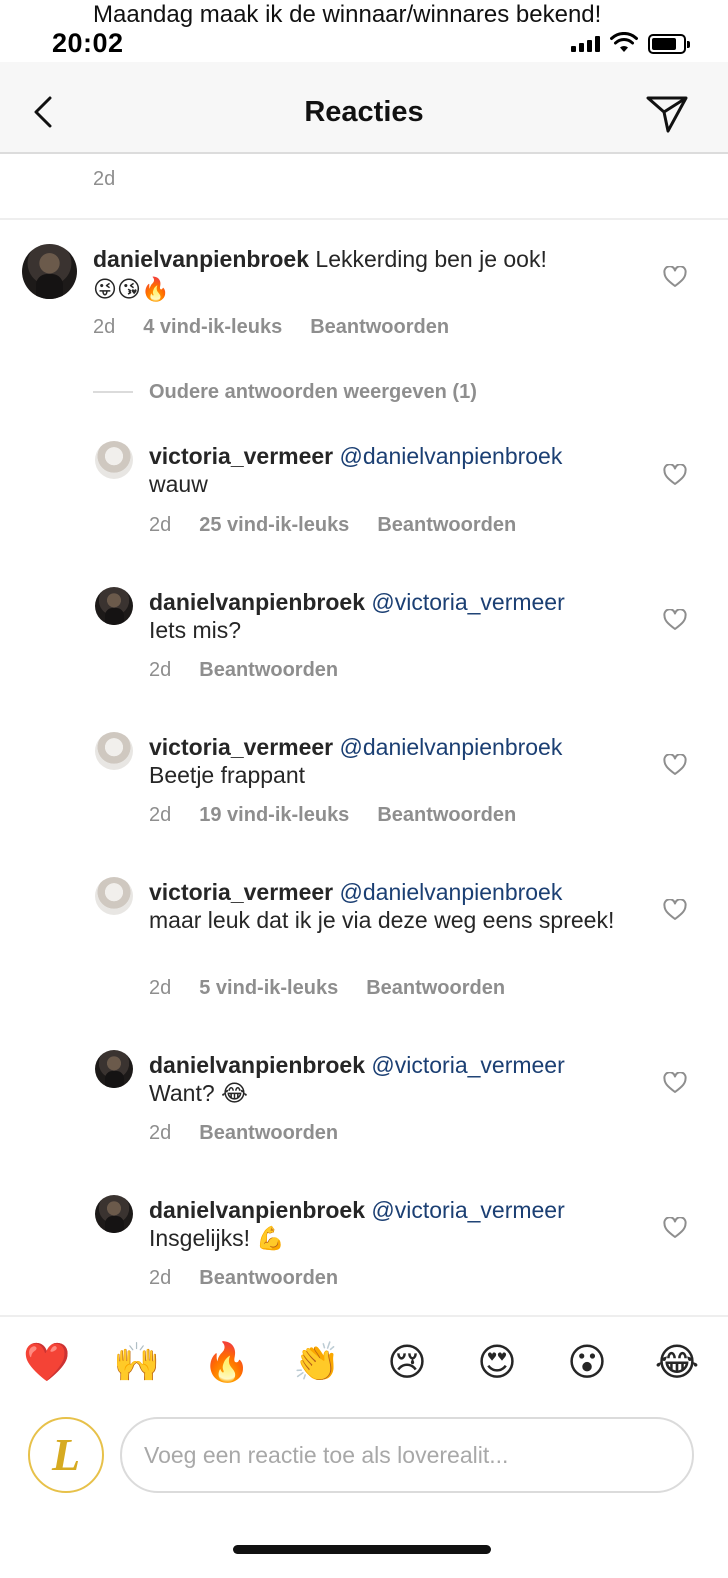  I want to click on older-replies-label: Oudere antwoorden weergeven (1), so click(313, 392).